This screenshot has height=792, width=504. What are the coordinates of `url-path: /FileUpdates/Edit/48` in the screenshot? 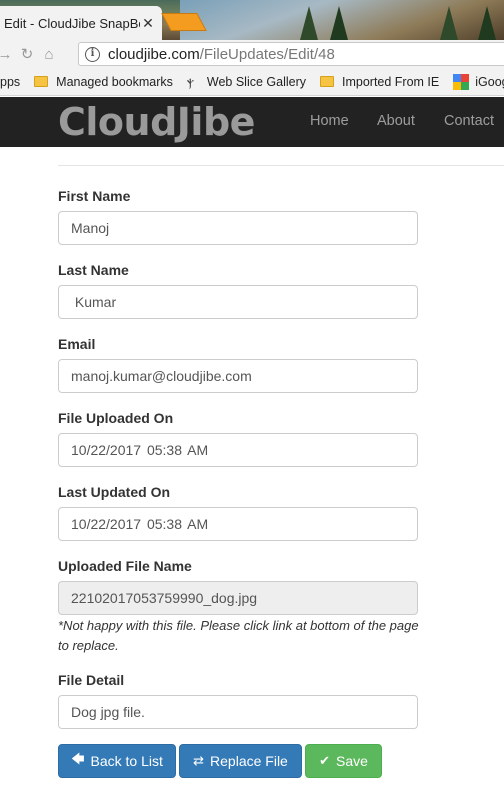 It's located at (267, 54).